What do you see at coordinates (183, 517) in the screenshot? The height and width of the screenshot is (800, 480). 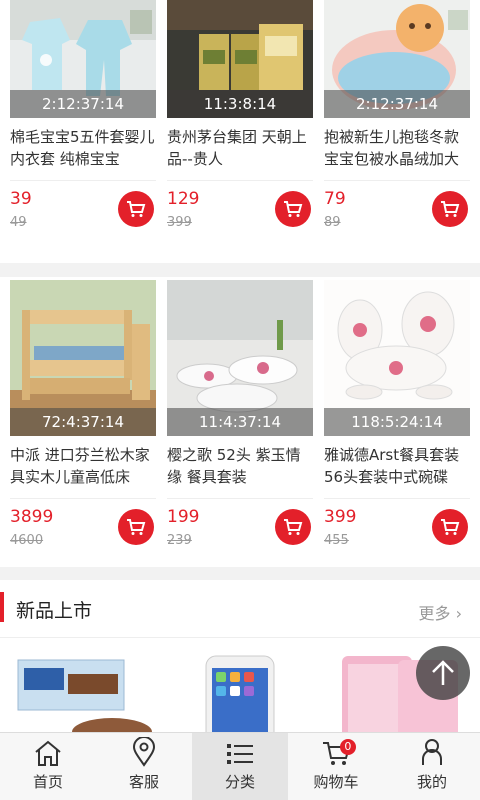 I see `sale-price: 199` at bounding box center [183, 517].